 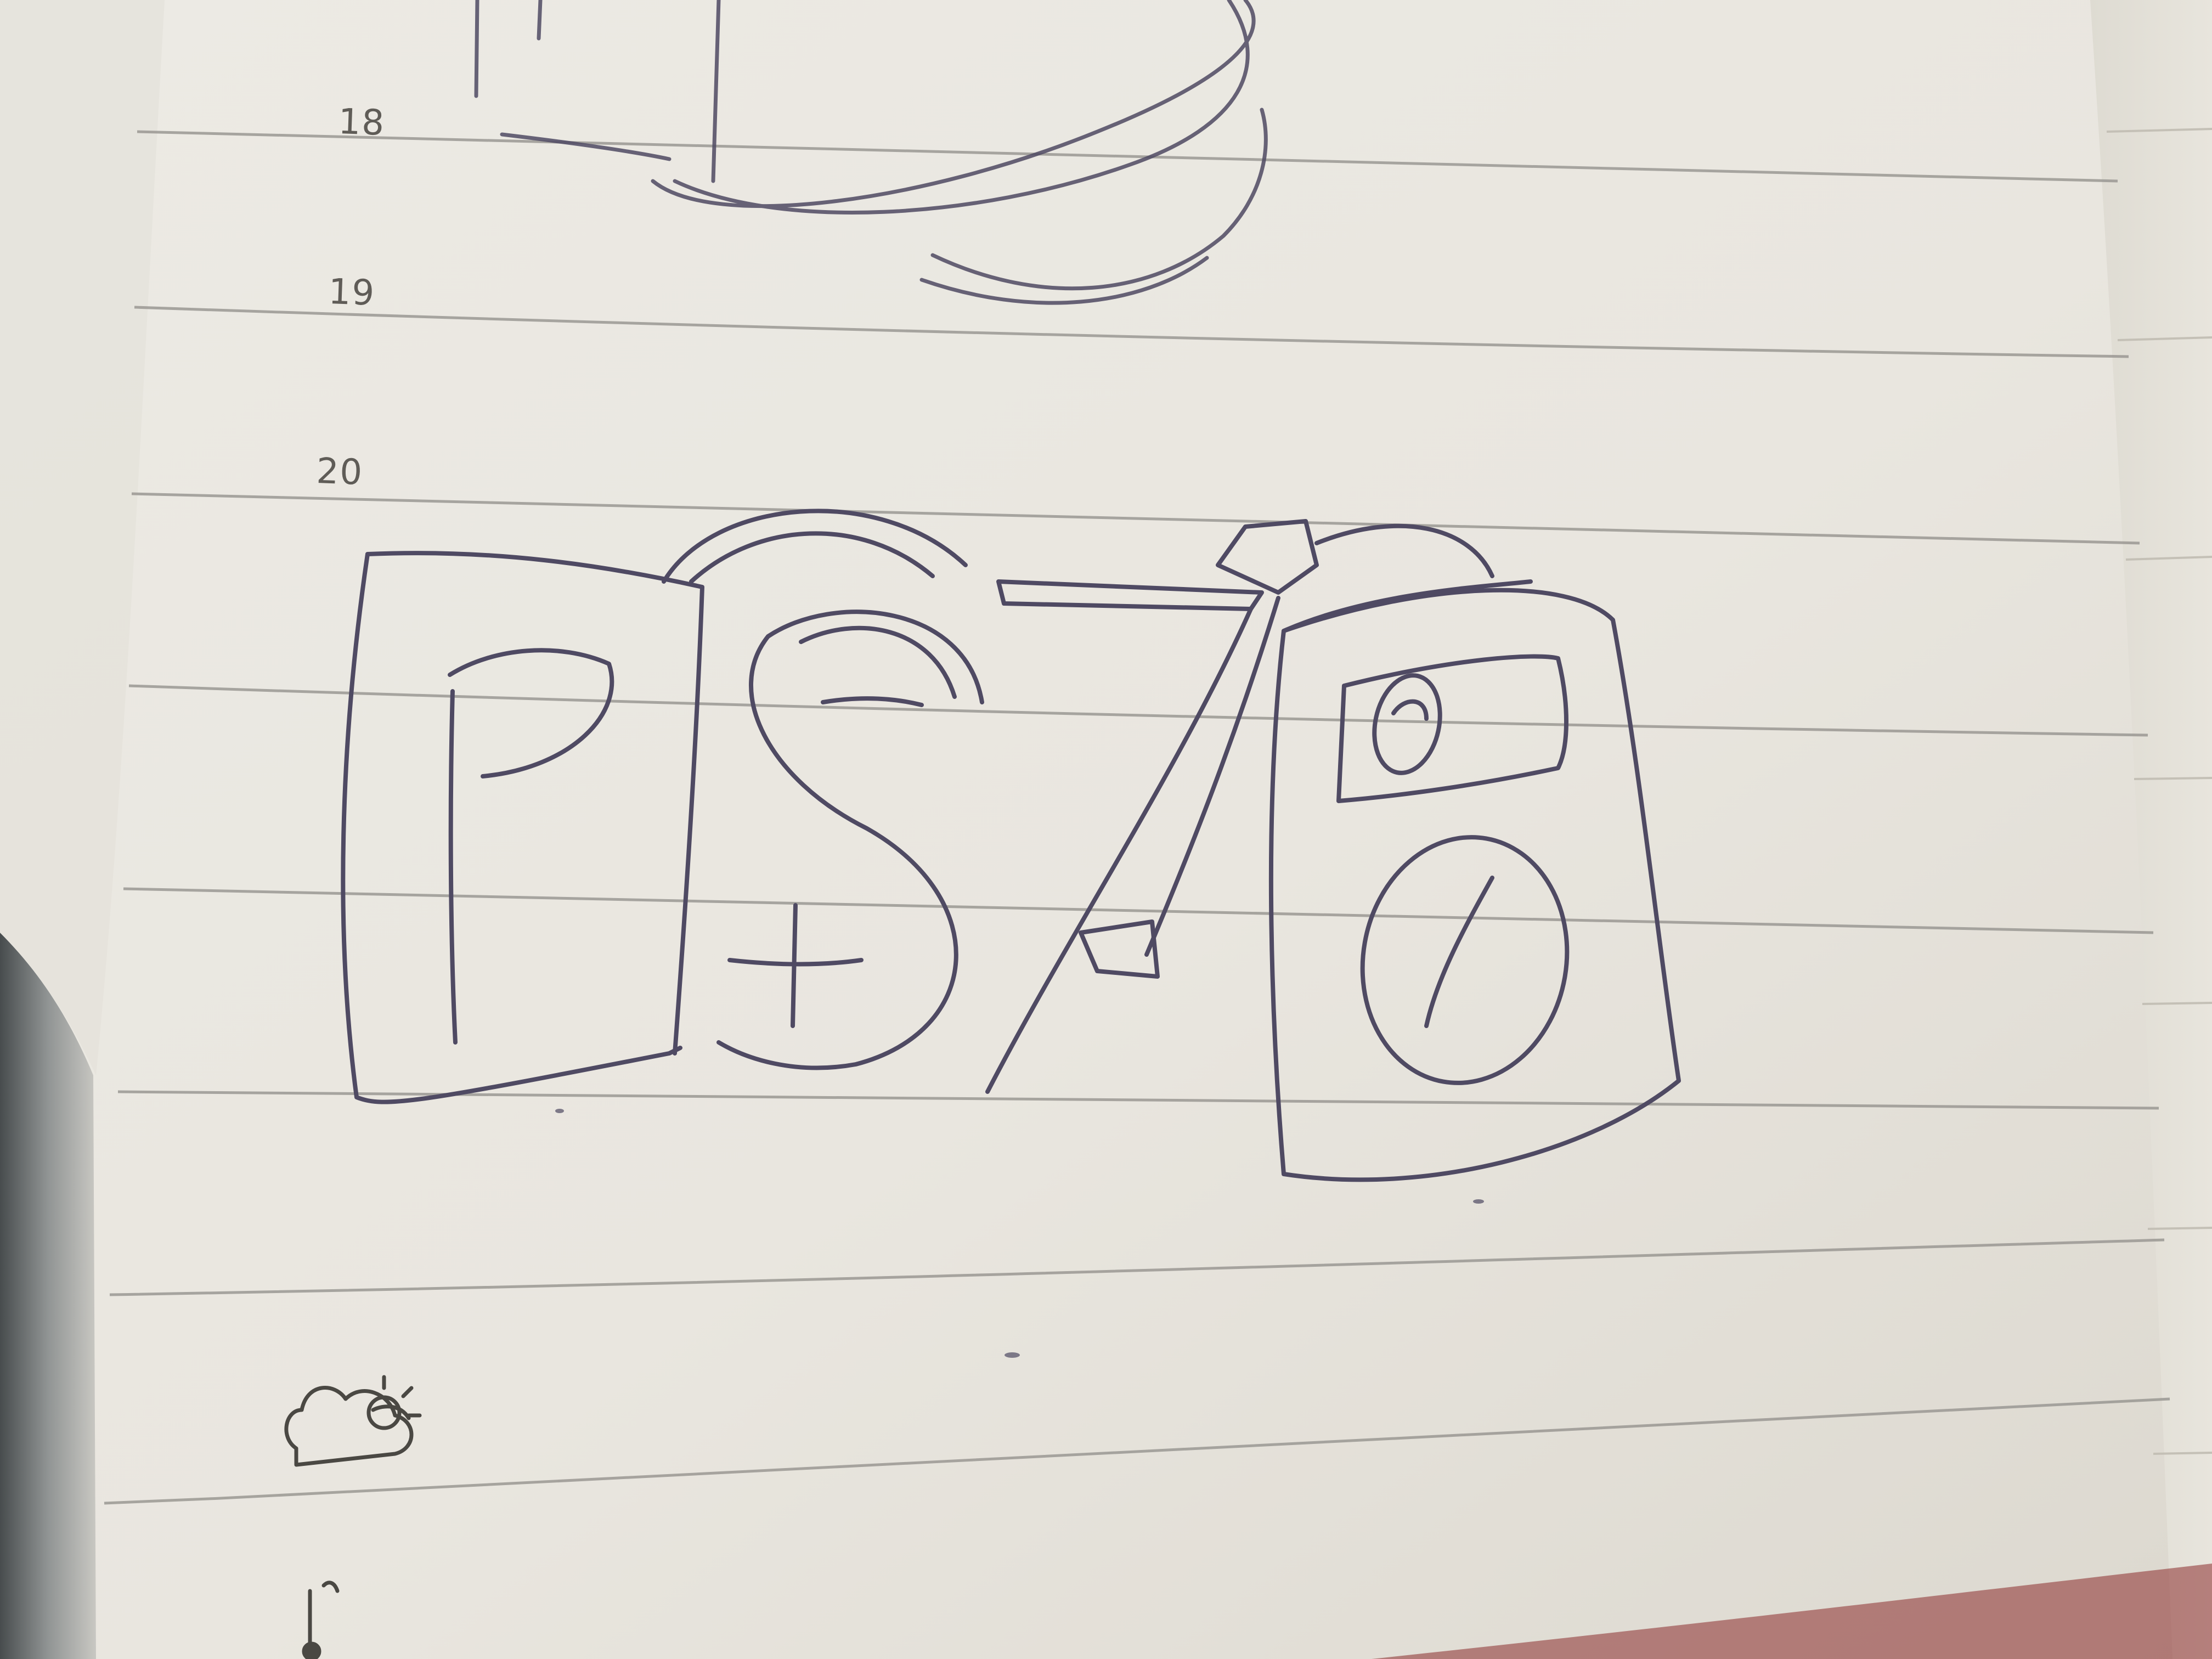 I want to click on line-number-20: 20, so click(x=339, y=472).